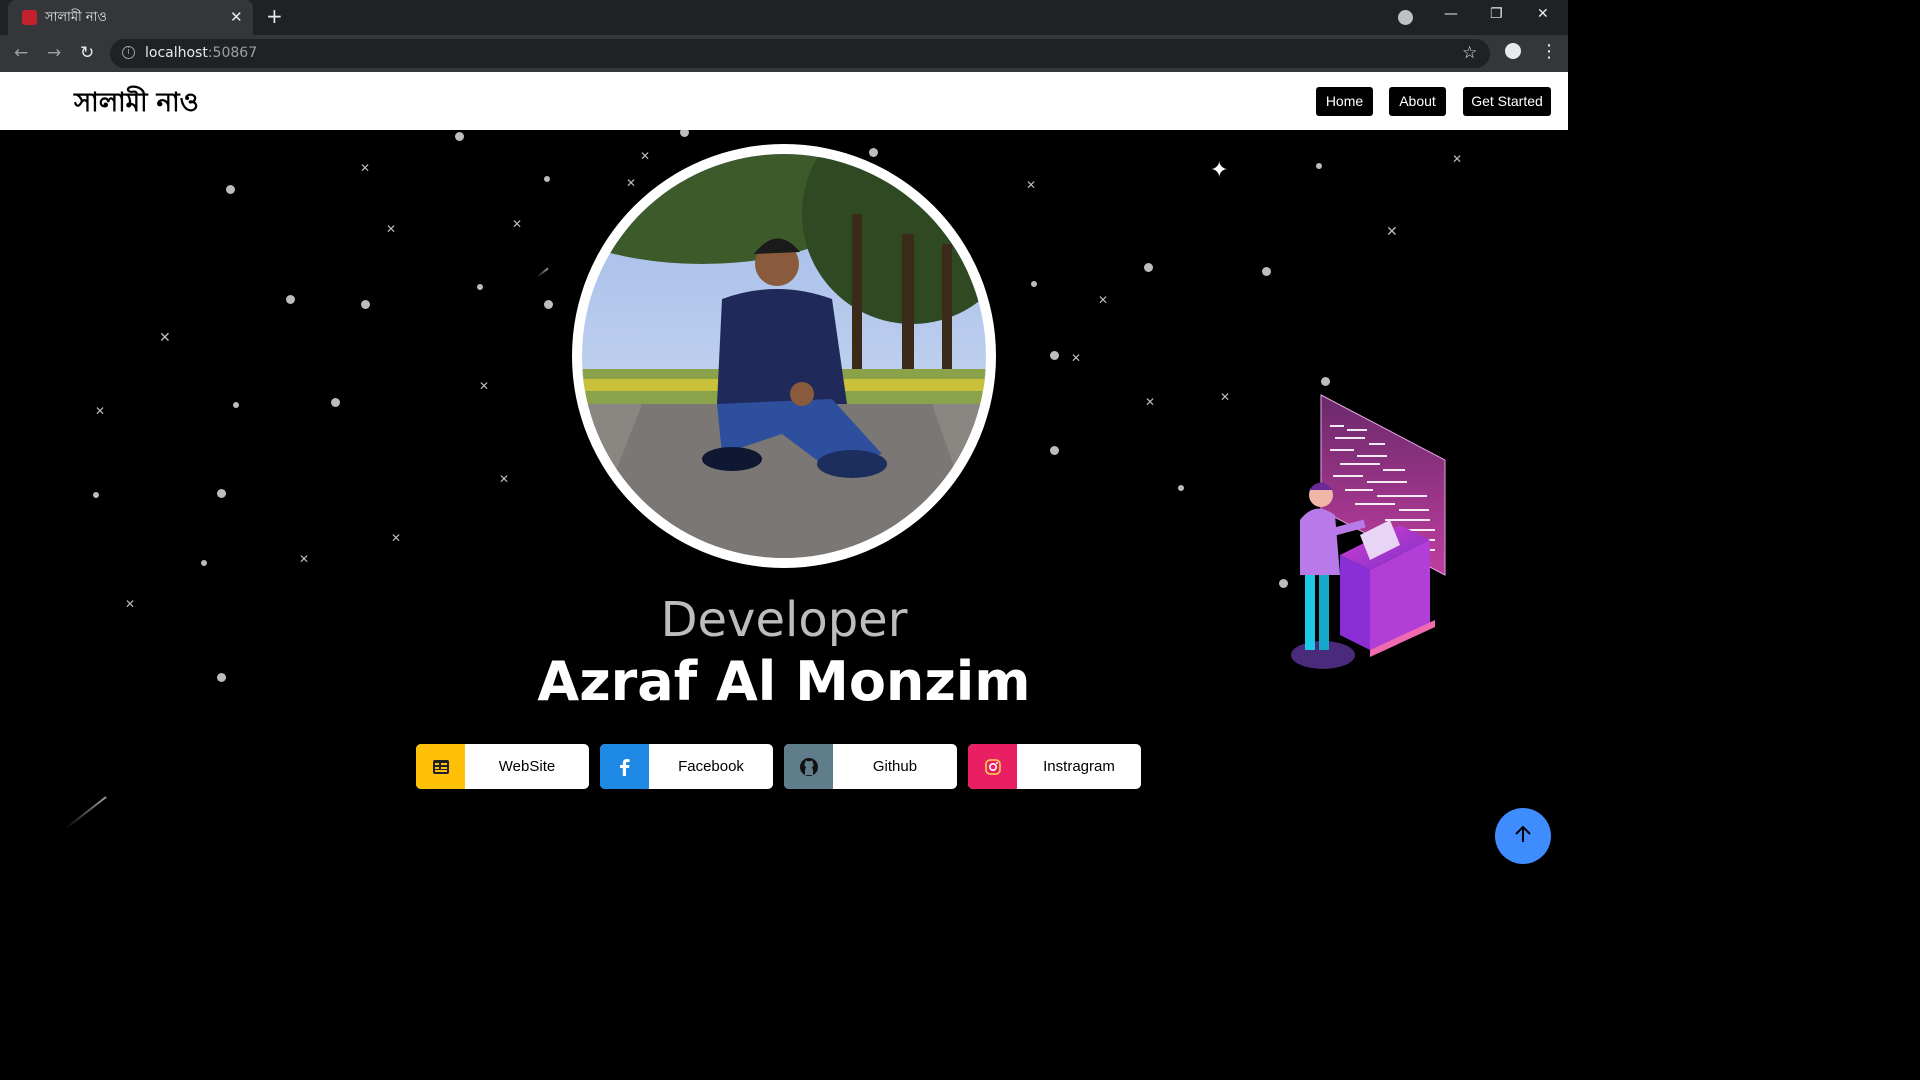  What do you see at coordinates (136, 104) in the screenshot?
I see `site-logo: সালামী নাও` at bounding box center [136, 104].